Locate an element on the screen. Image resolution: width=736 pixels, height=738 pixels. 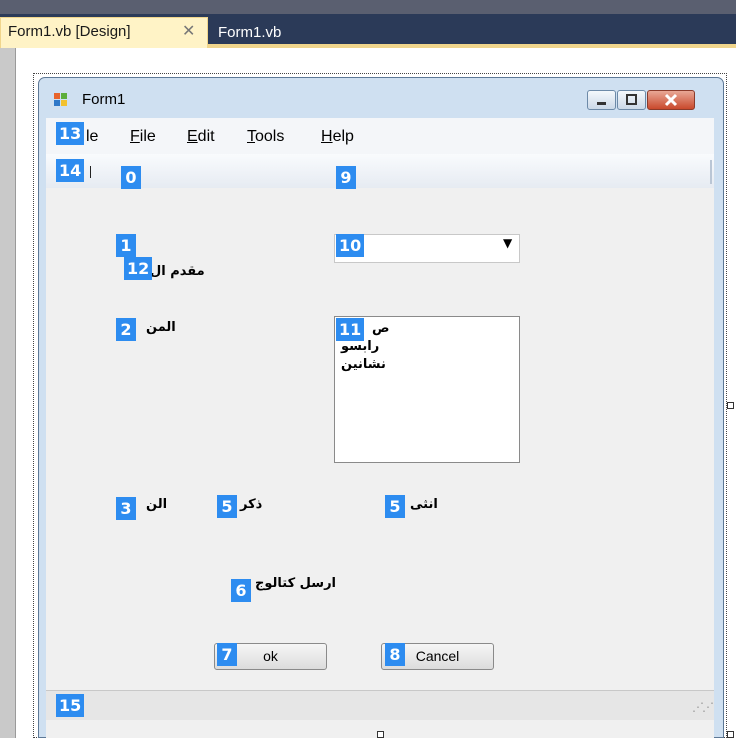
close-button is located at coordinates (671, 100).